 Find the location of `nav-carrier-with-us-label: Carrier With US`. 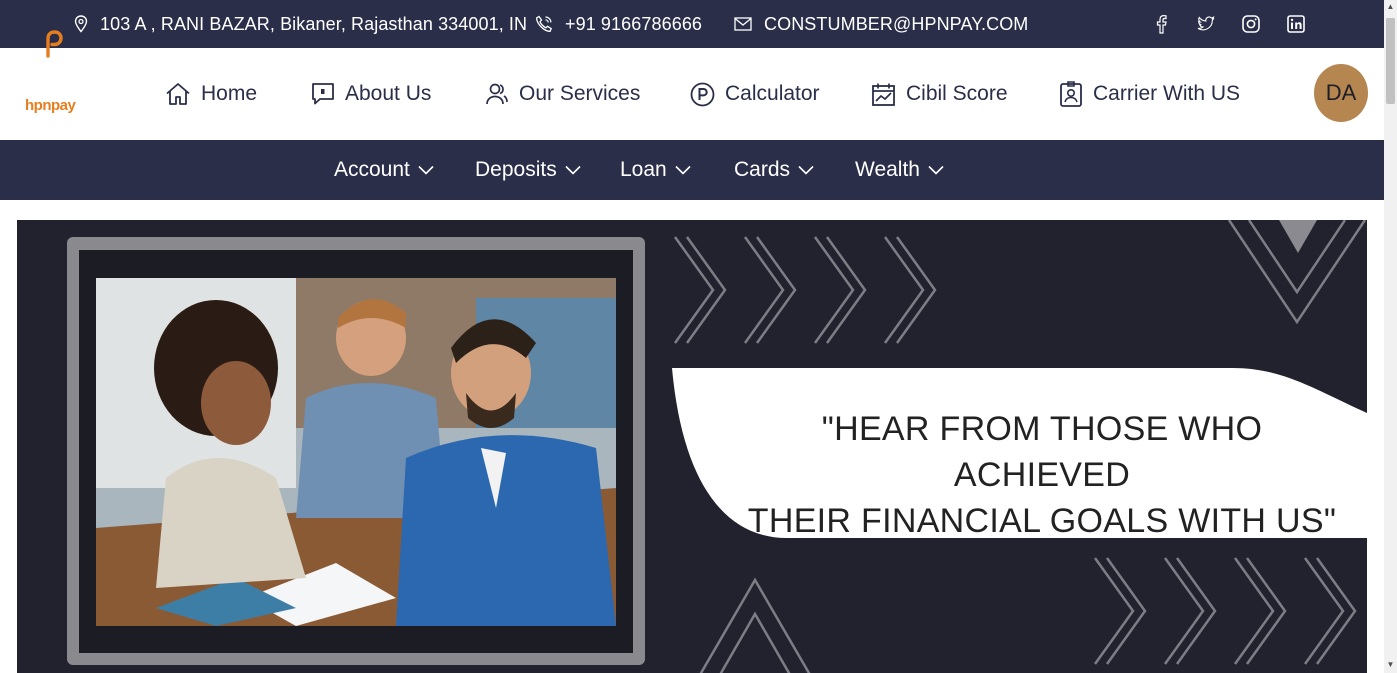

nav-carrier-with-us-label: Carrier With US is located at coordinates (1167, 93).